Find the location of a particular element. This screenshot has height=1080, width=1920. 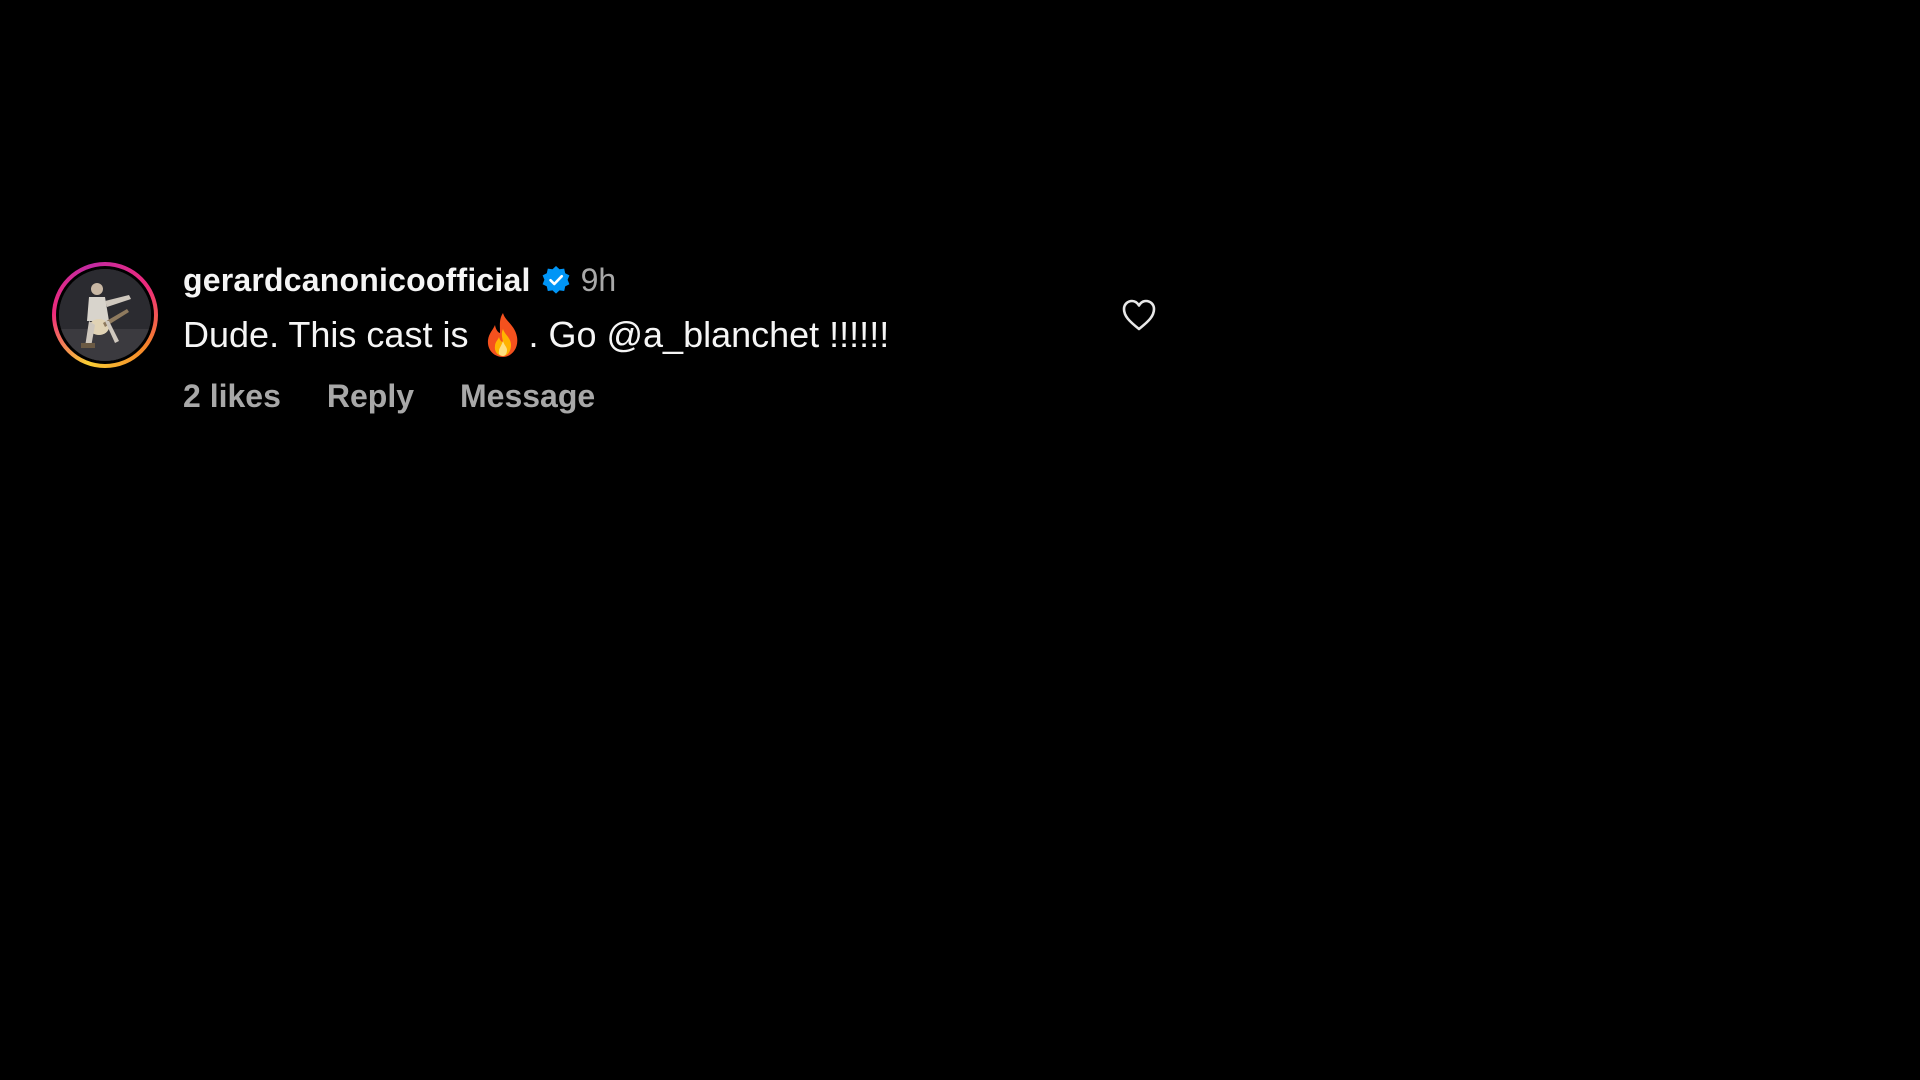

like-button is located at coordinates (1139, 315).